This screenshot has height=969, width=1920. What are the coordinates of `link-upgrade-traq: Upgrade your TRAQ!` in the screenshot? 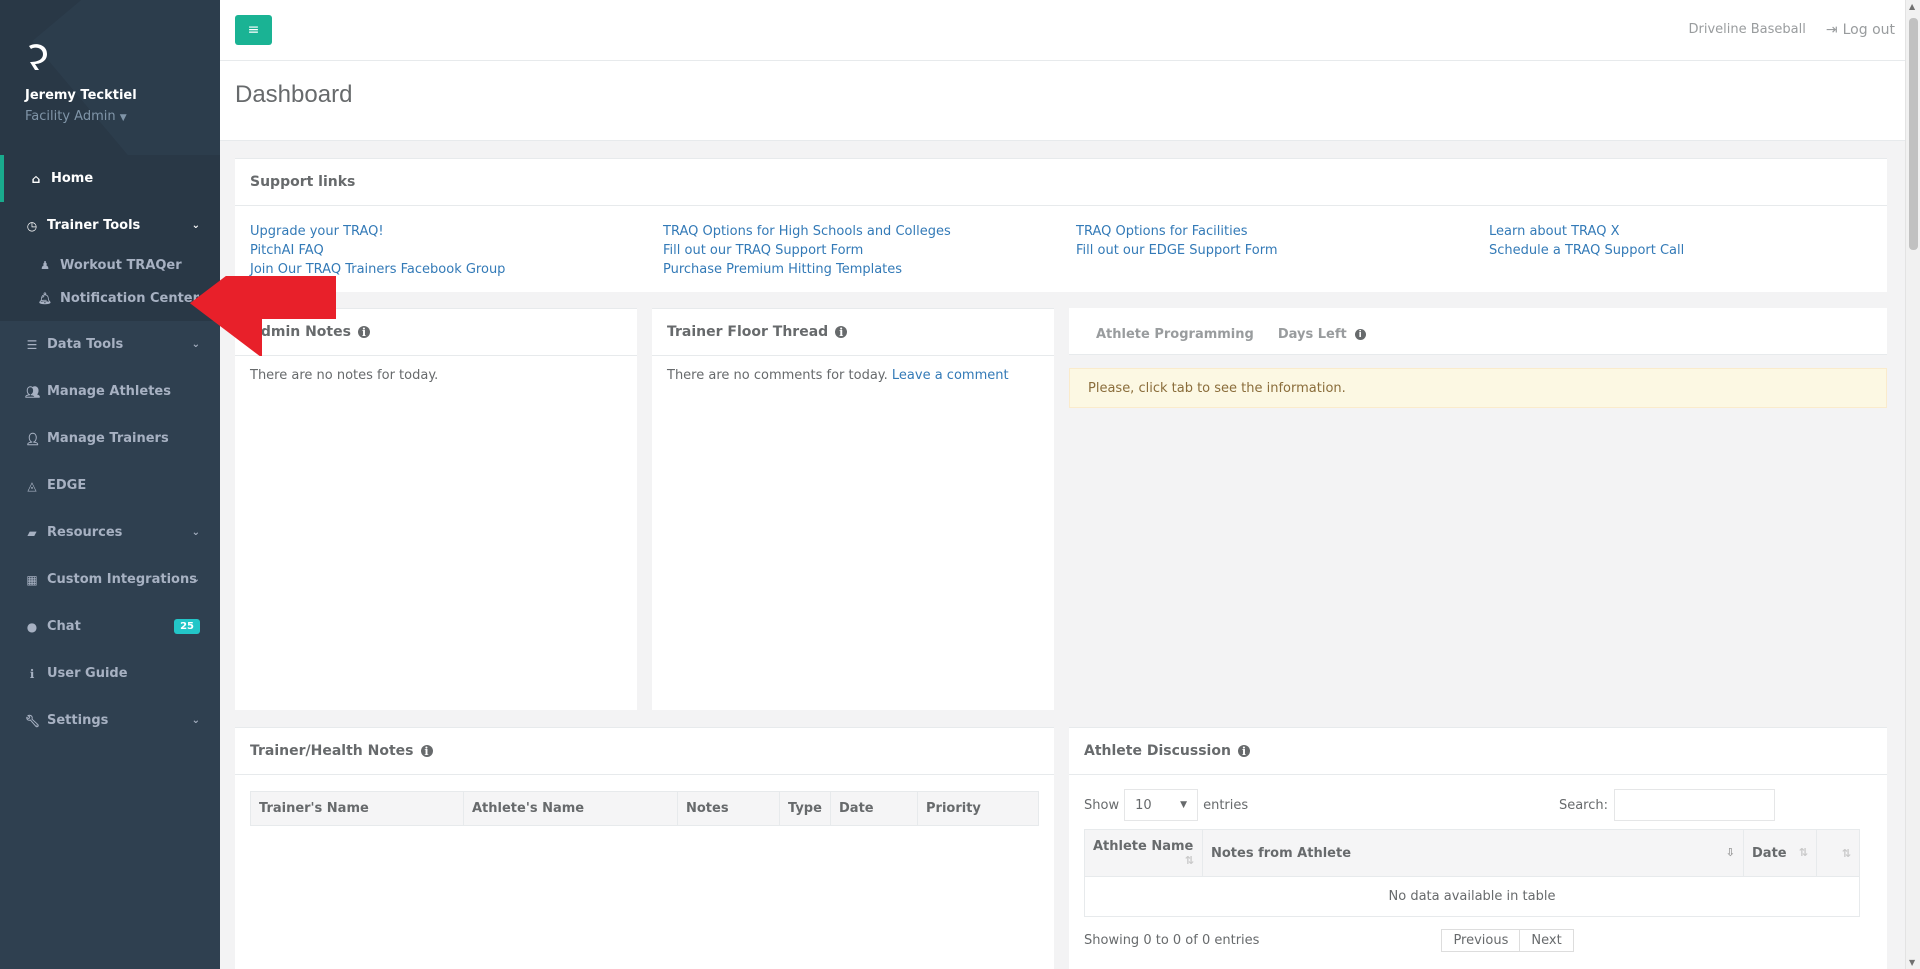 It's located at (456, 231).